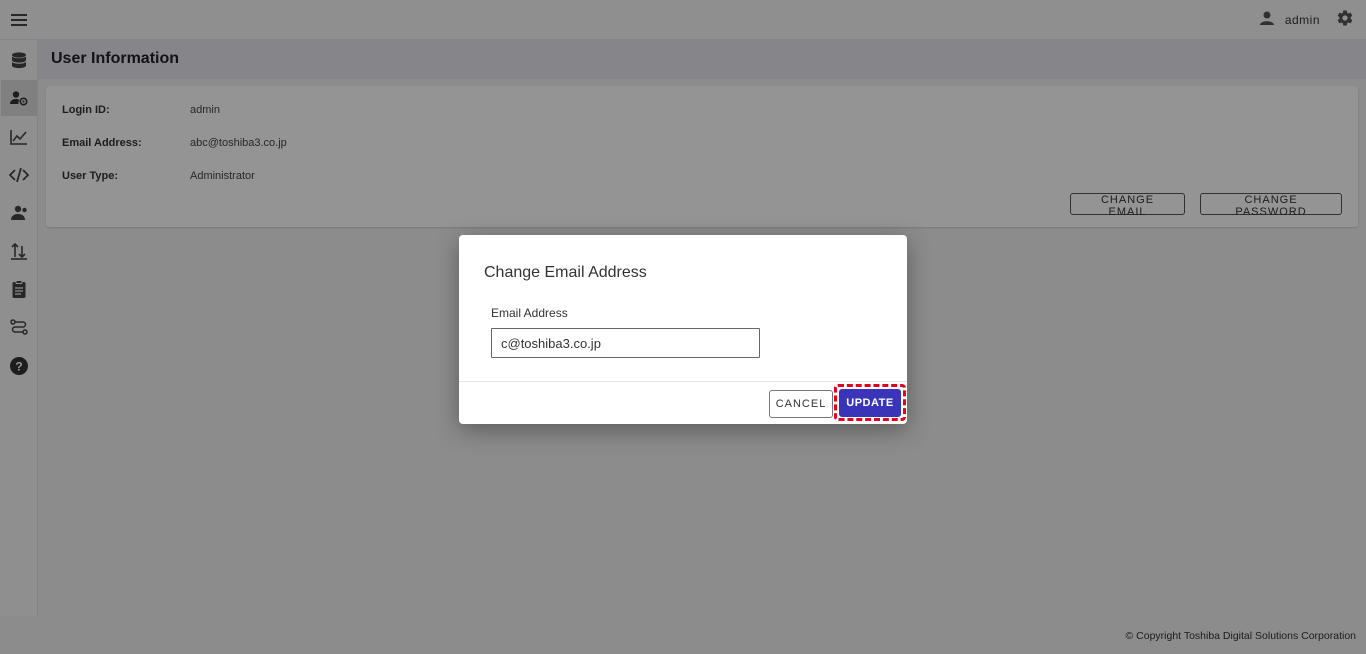 This screenshot has height=654, width=1366. What do you see at coordinates (565, 272) in the screenshot?
I see `dialog-title: Change Email Address` at bounding box center [565, 272].